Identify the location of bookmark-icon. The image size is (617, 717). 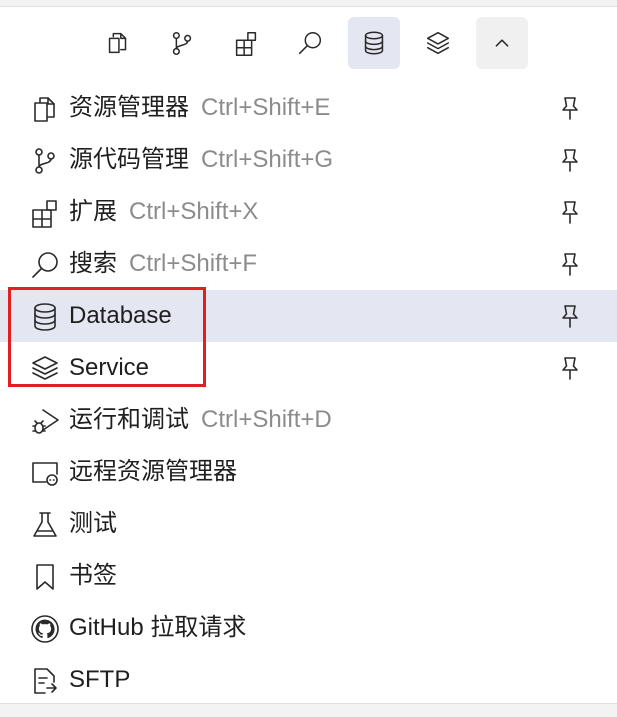
(45, 577).